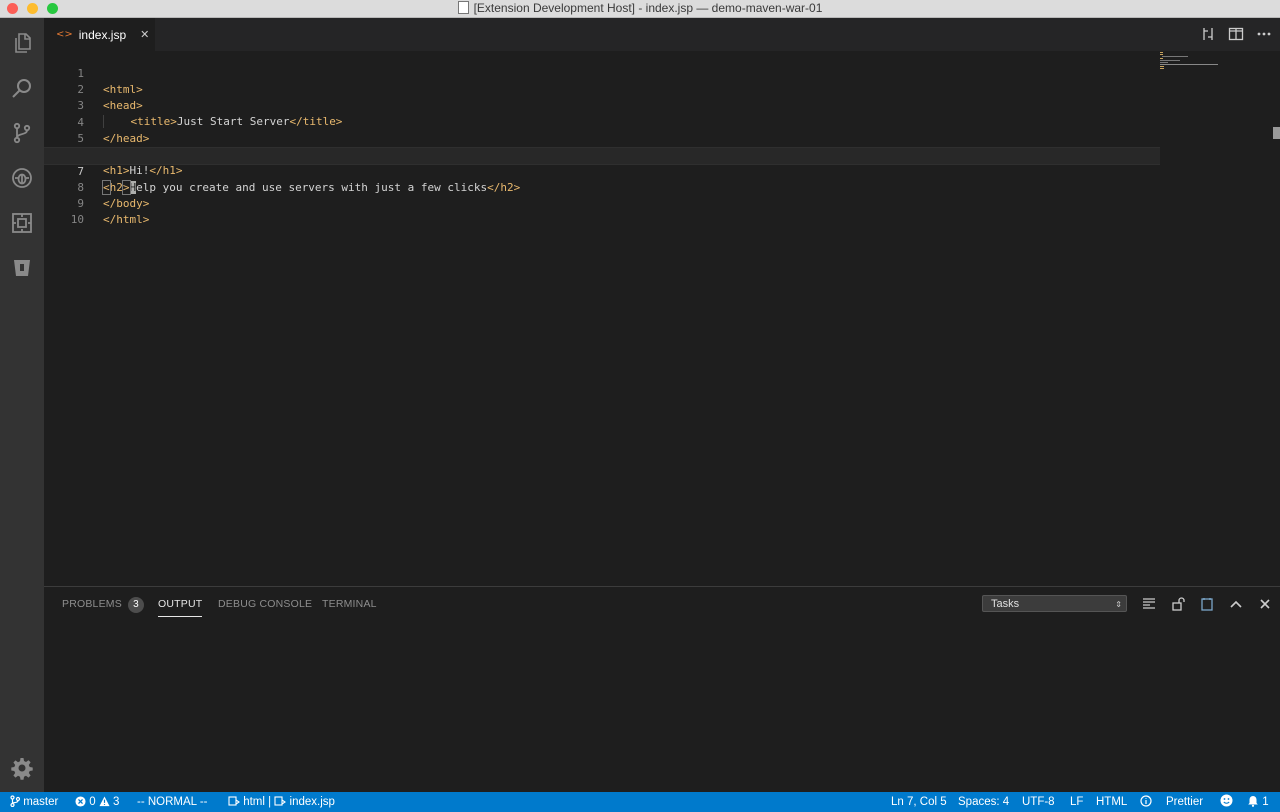 Image resolution: width=1280 pixels, height=812 pixels. What do you see at coordinates (97, 802) in the screenshot?
I see `problems-status: 0 3` at bounding box center [97, 802].